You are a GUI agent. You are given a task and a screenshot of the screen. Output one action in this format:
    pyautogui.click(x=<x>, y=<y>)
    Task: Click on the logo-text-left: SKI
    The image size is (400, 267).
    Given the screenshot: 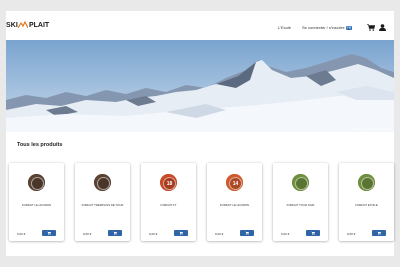 What is the action you would take?
    pyautogui.click(x=12, y=25)
    